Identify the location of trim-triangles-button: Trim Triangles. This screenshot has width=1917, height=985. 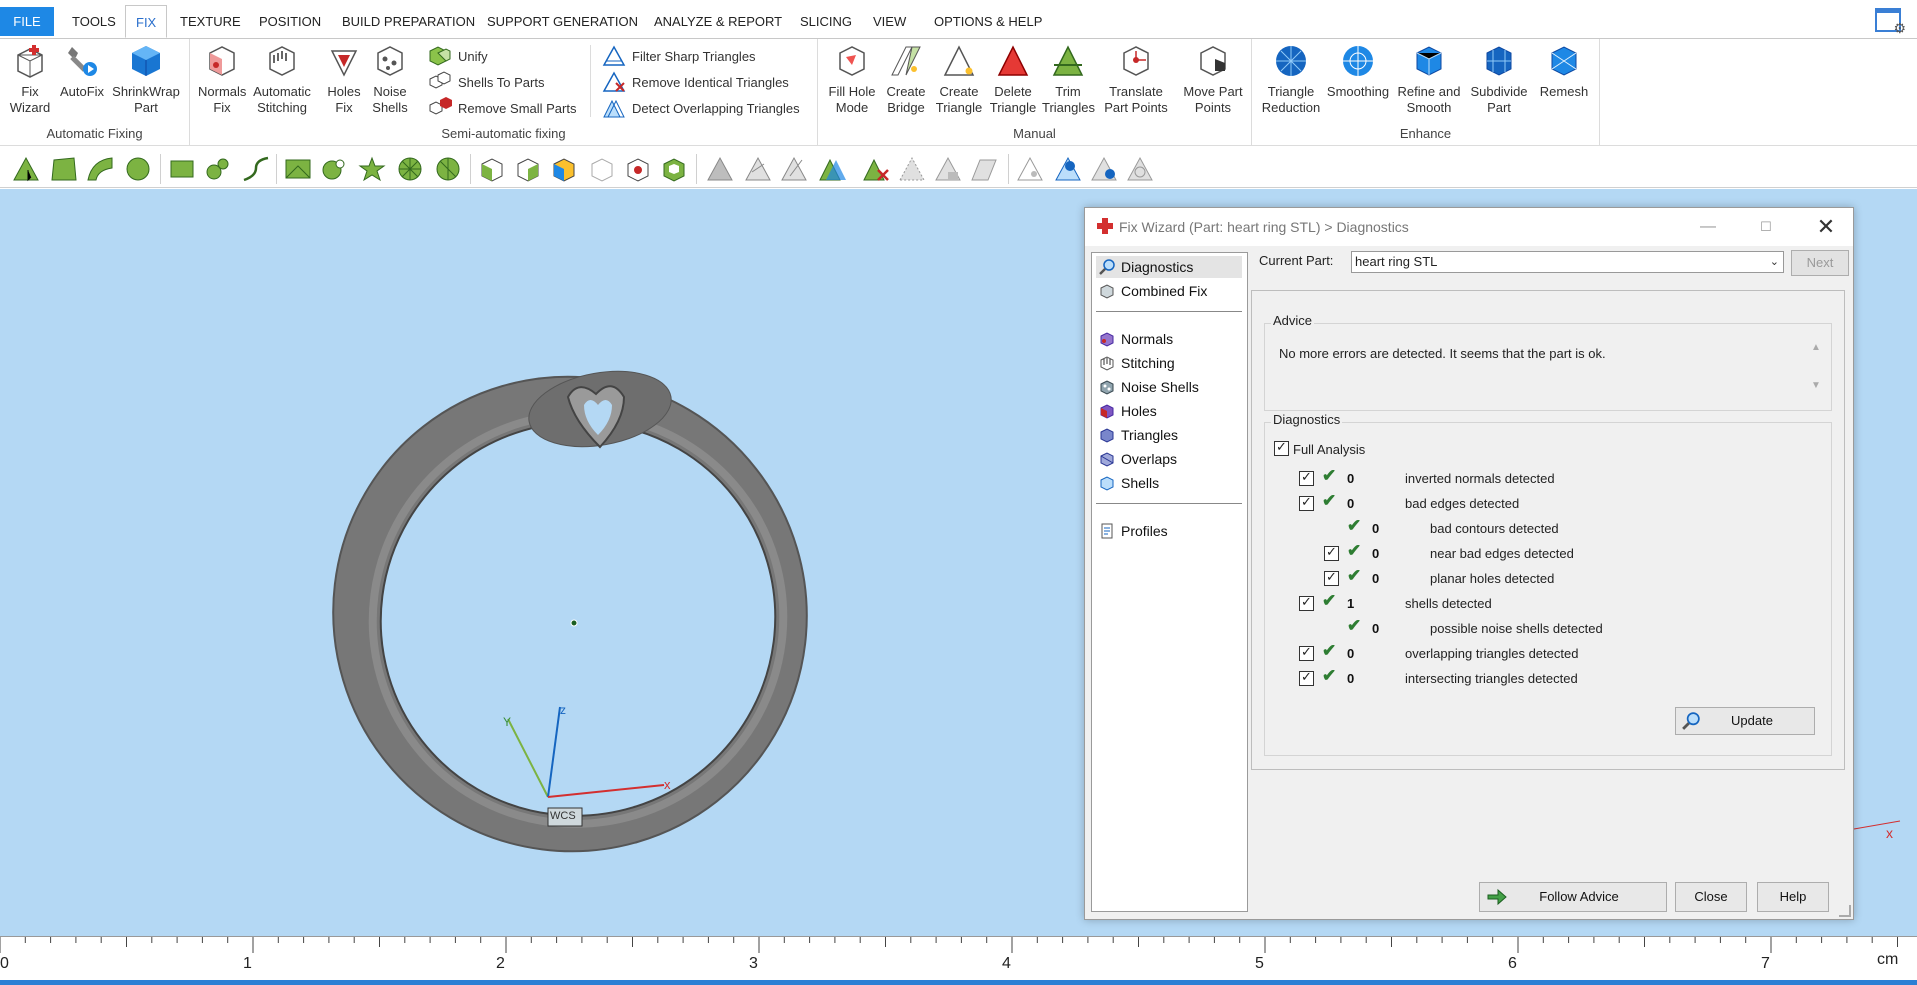
(1068, 79).